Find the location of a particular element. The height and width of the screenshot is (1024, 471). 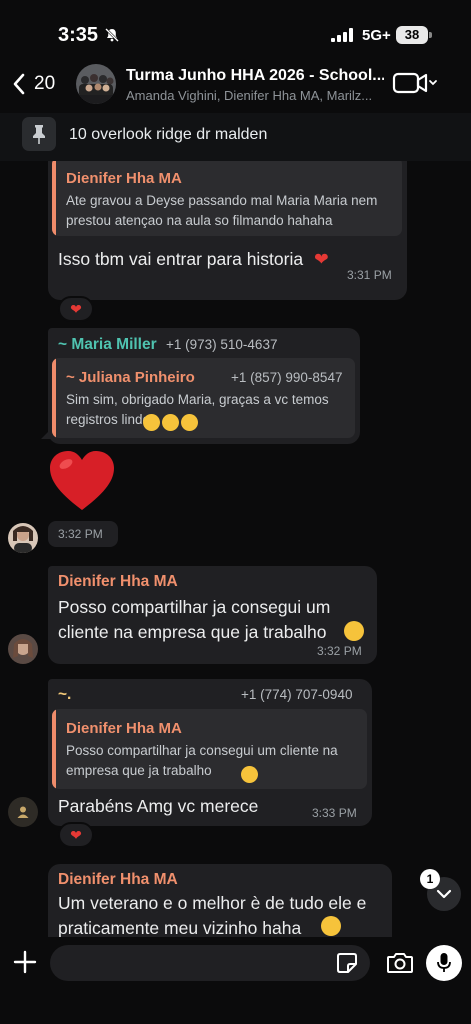

status-bar: 3:35 5G+ 38 is located at coordinates (235, 32).